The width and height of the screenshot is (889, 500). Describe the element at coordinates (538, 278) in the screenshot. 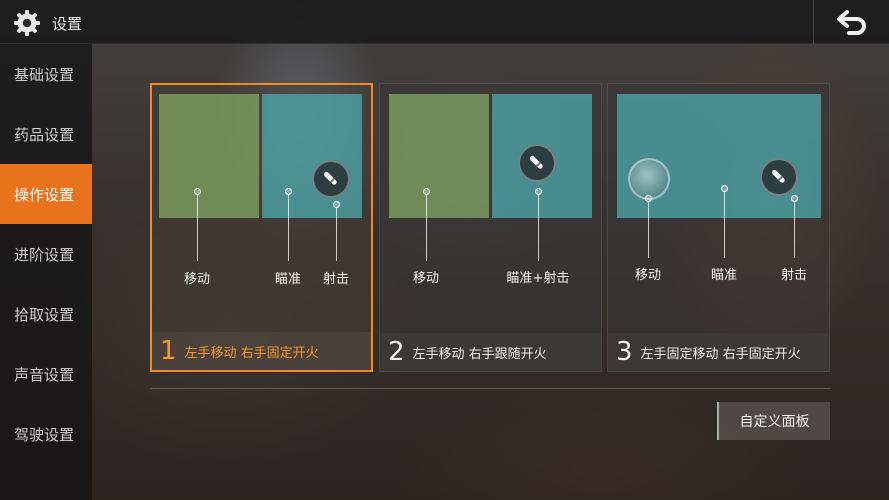

I see `aim-fire-label: 瞄准+射击` at that location.